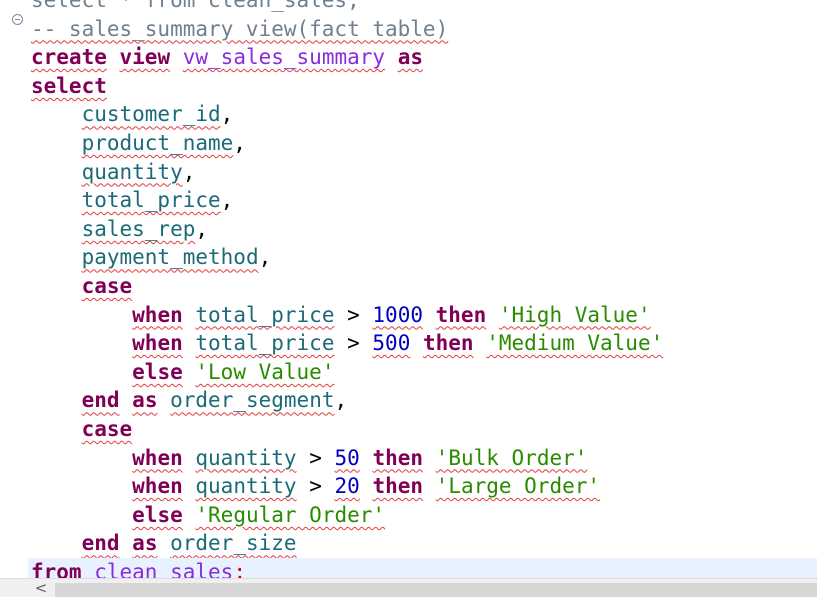  Describe the element at coordinates (347, 486) in the screenshot. I see `code-token-num: 20` at that location.